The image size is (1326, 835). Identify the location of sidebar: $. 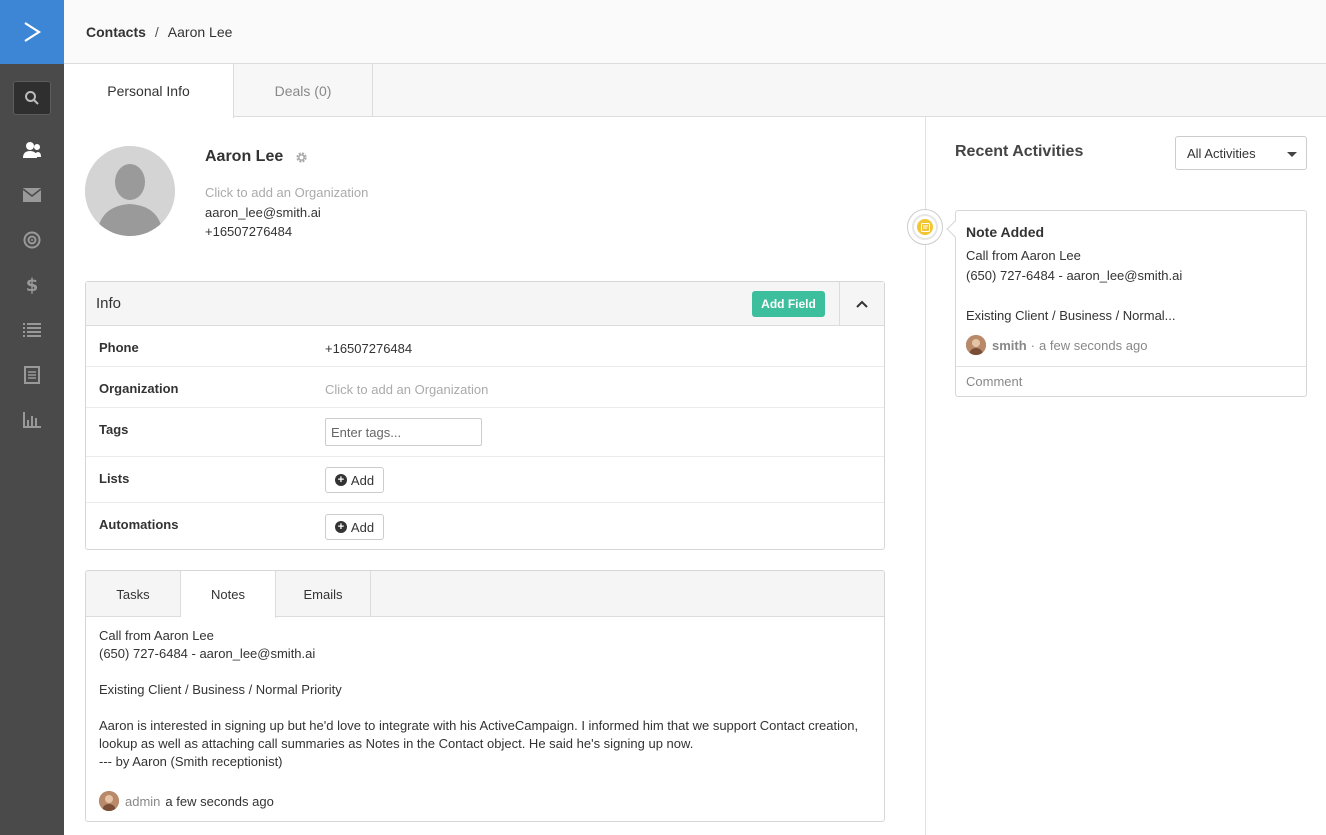
(32, 417).